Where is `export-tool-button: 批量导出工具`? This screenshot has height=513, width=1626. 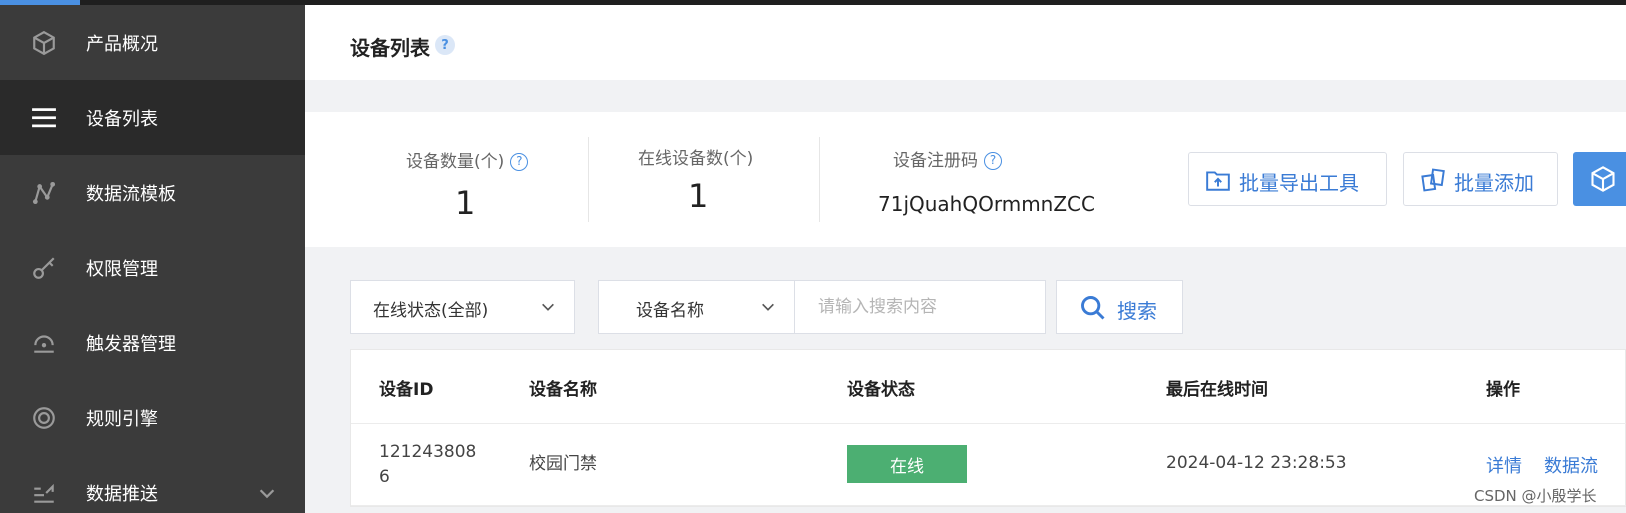 export-tool-button: 批量导出工具 is located at coordinates (1287, 179).